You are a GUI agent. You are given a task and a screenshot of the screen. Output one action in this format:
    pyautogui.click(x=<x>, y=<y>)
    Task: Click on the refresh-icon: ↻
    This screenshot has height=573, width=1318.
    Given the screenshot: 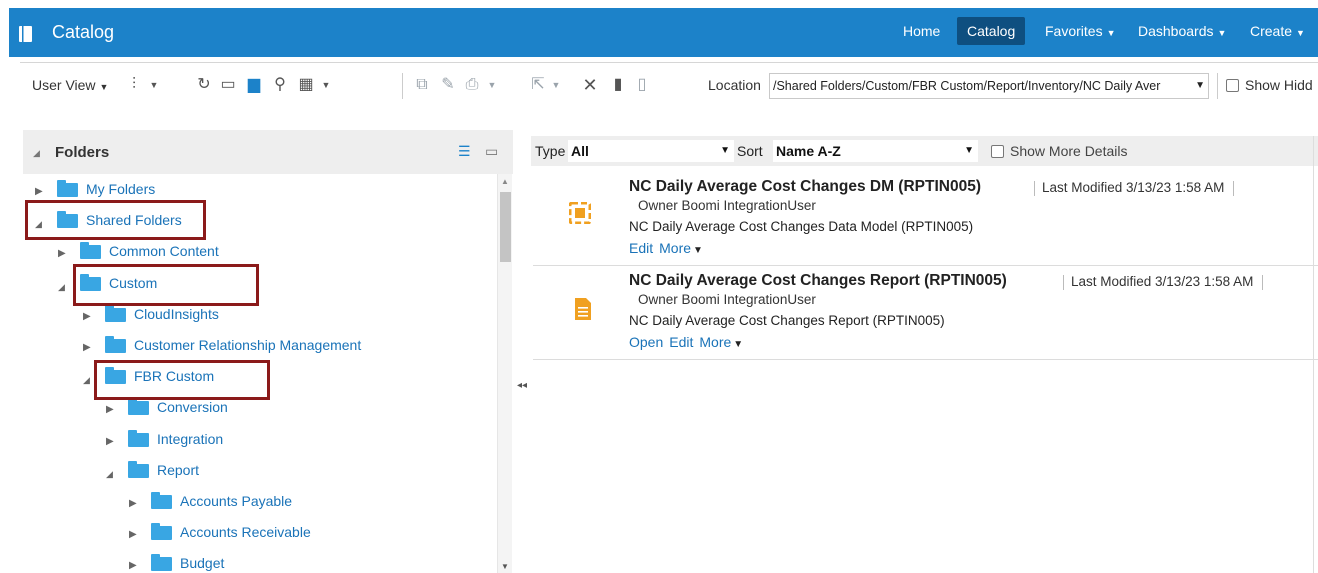 What is the action you would take?
    pyautogui.click(x=204, y=85)
    